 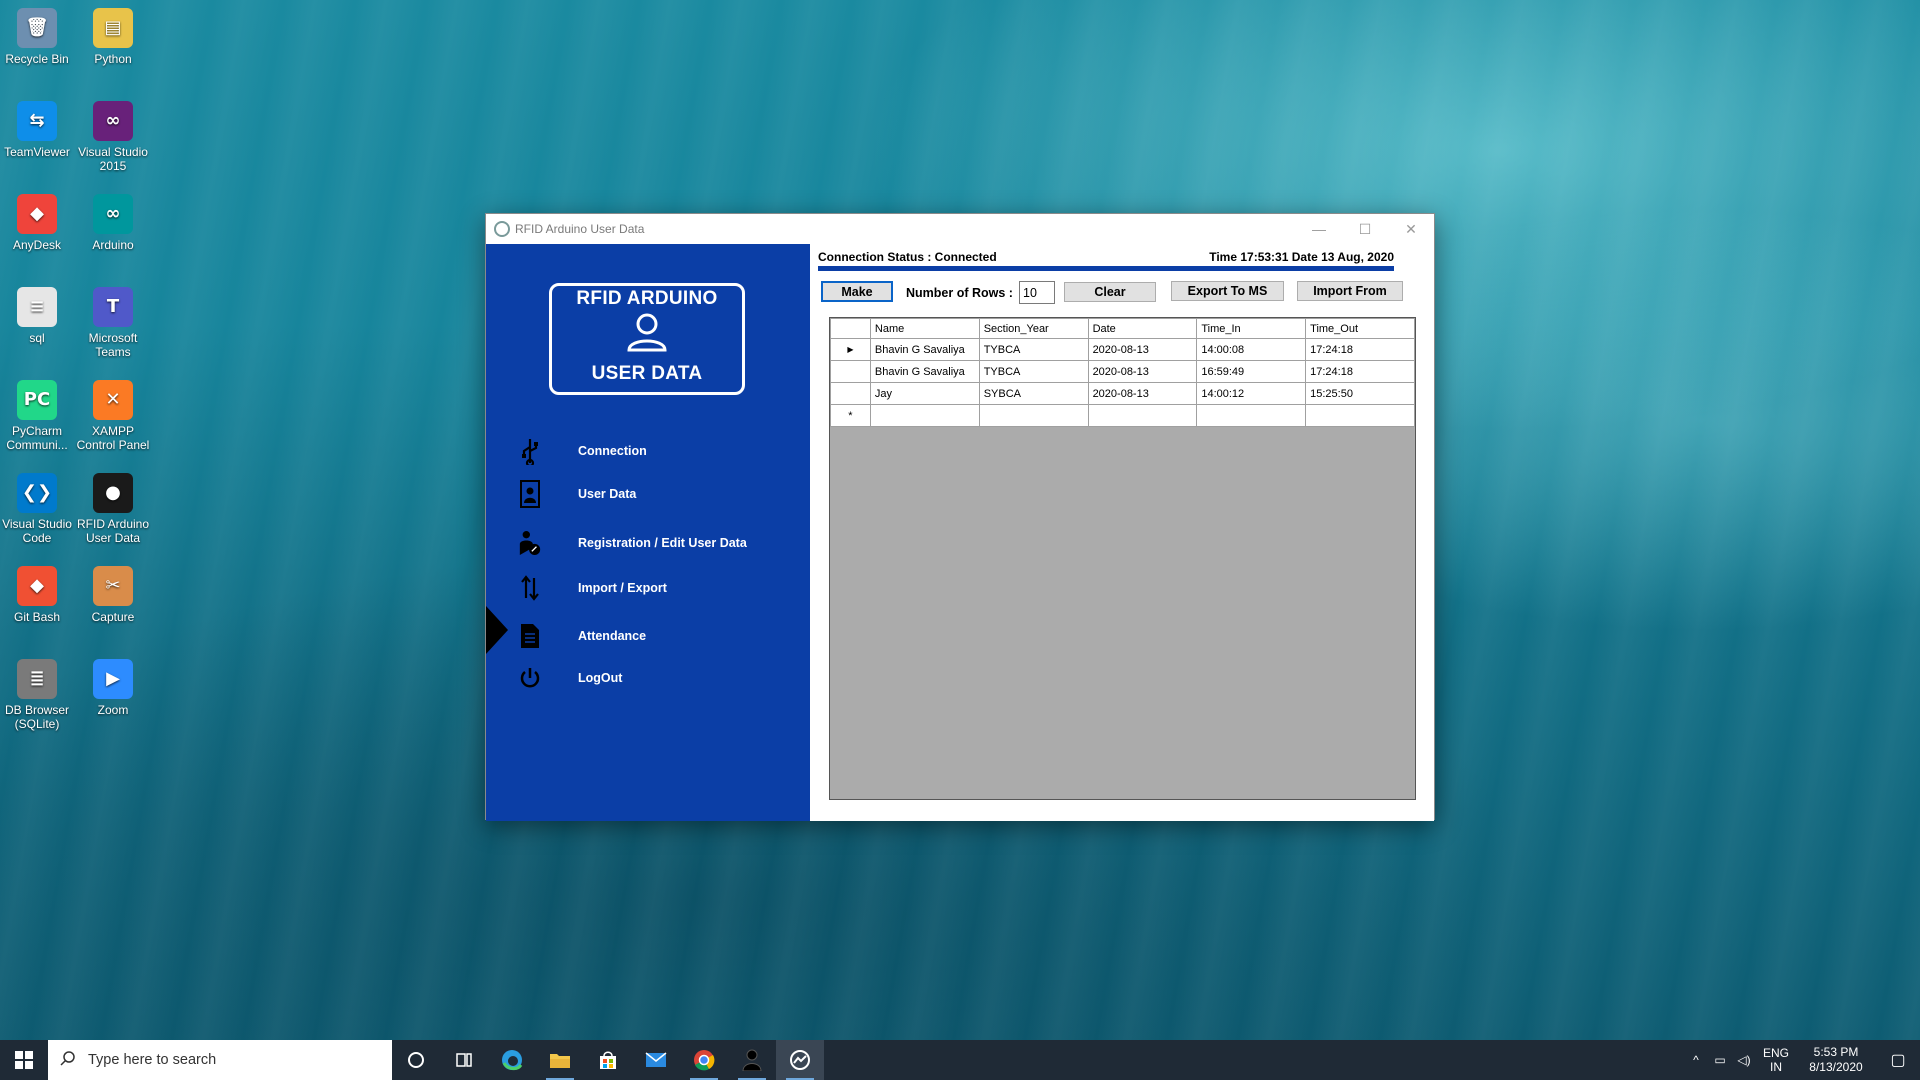 I want to click on desktop-icon: ✕ XAMPP Control Panel, so click(x=113, y=416).